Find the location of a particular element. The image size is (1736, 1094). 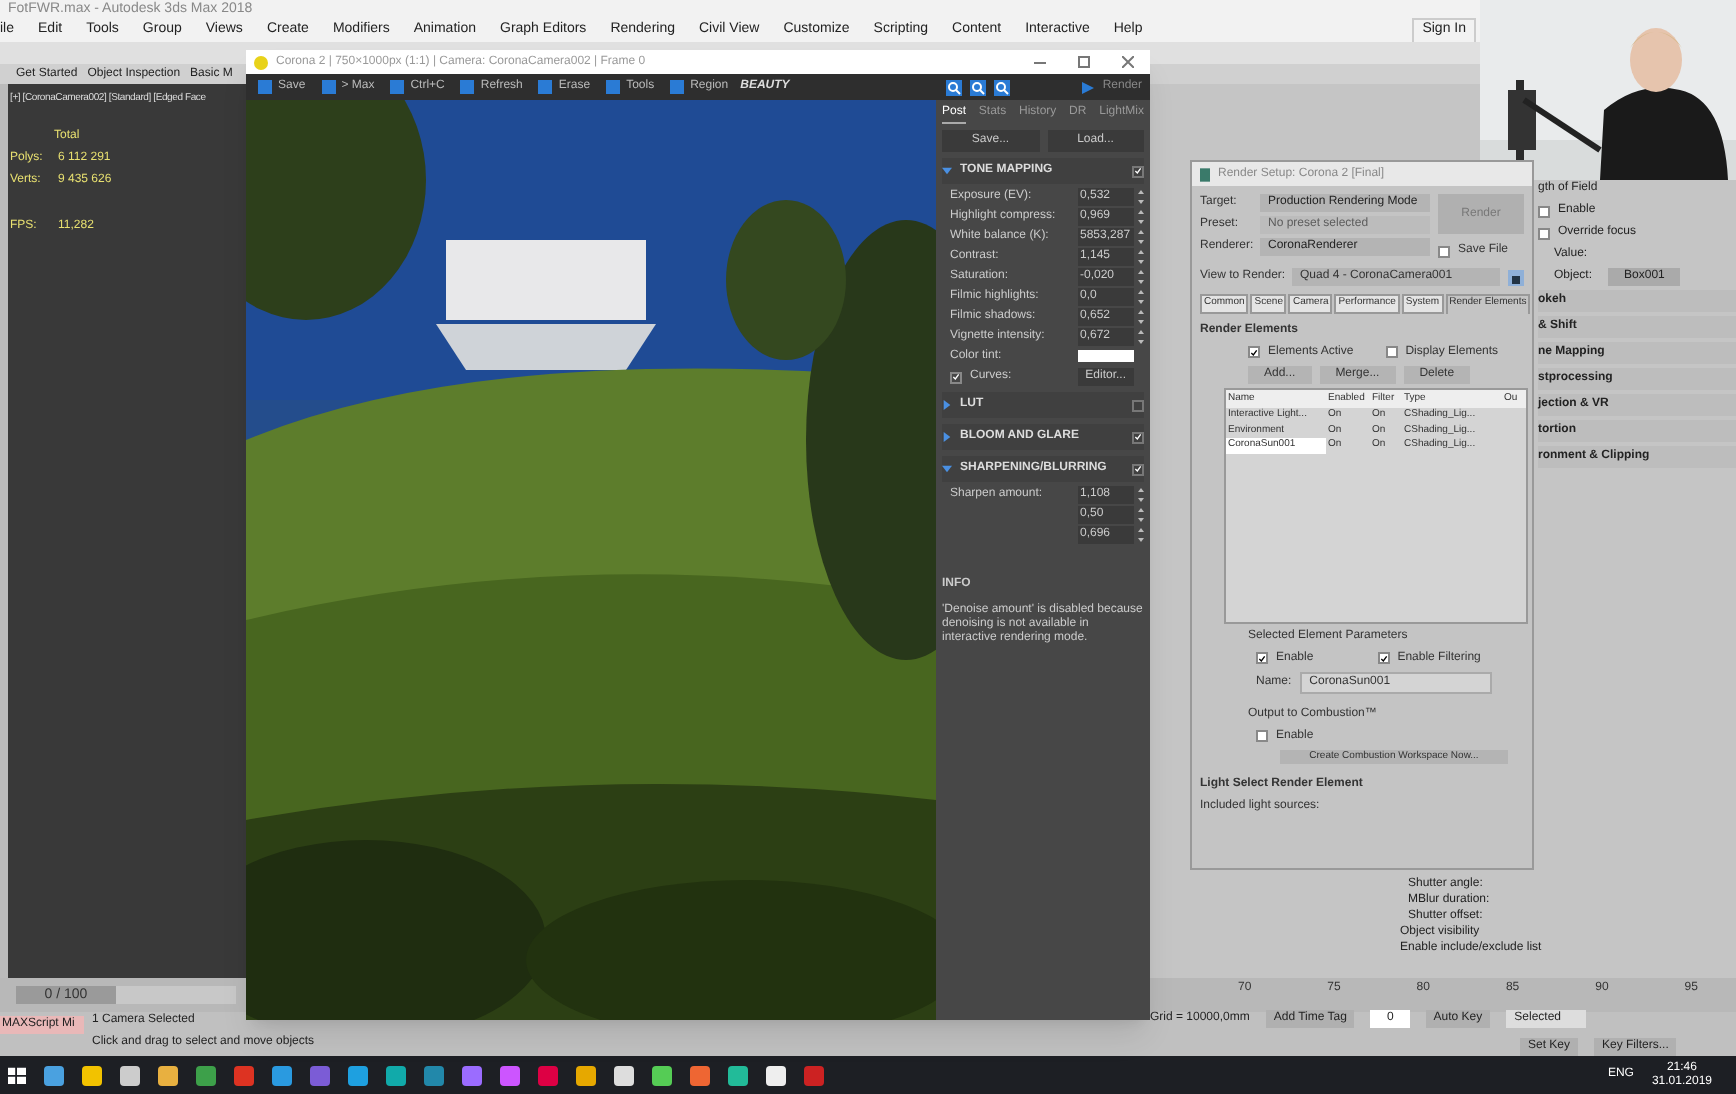

lock-icon is located at coordinates (1516, 277).